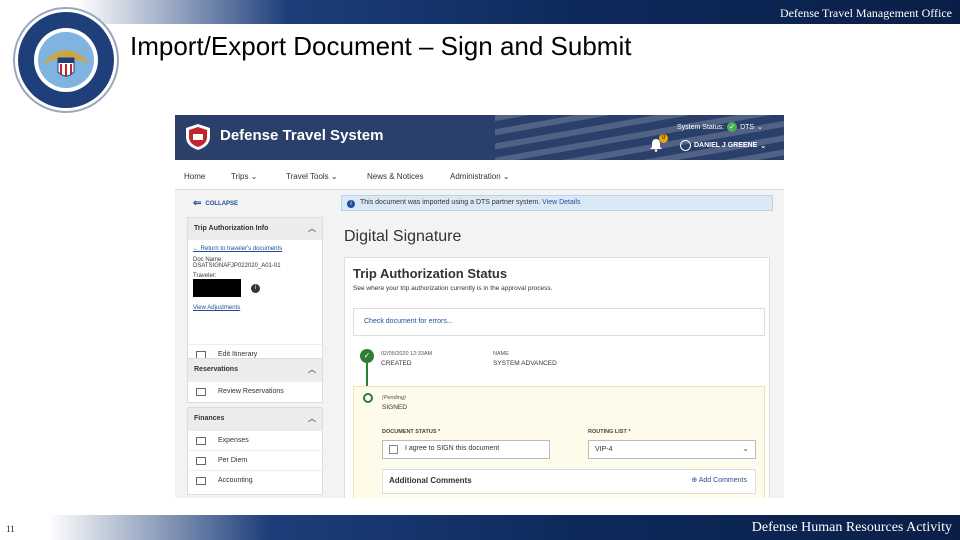 This screenshot has height=540, width=960. I want to click on system-status-label: System Status:, so click(701, 127).